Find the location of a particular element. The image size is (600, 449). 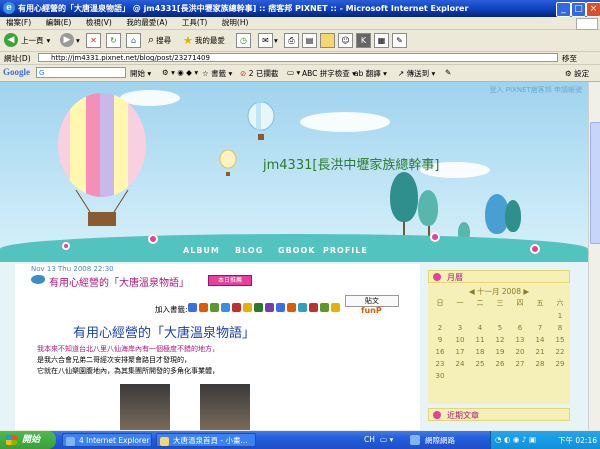

calendar-day: 16 is located at coordinates (440, 352).